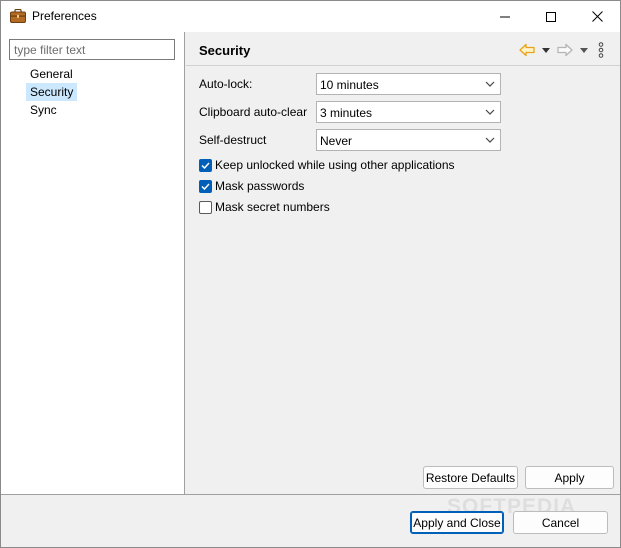  I want to click on mask-passwords-checkbox: Mask passwords, so click(251, 186).